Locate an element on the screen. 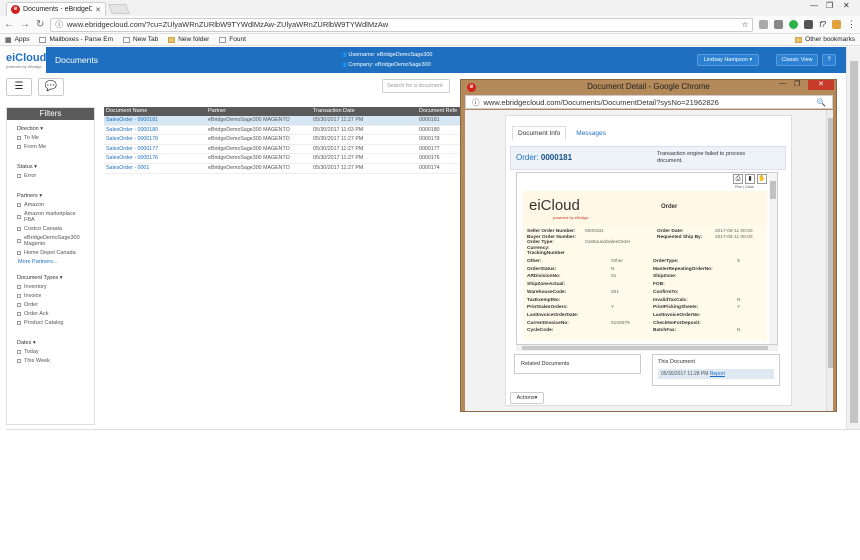 This screenshot has width=860, height=560. filter-item: Order Ack is located at coordinates (50, 314).